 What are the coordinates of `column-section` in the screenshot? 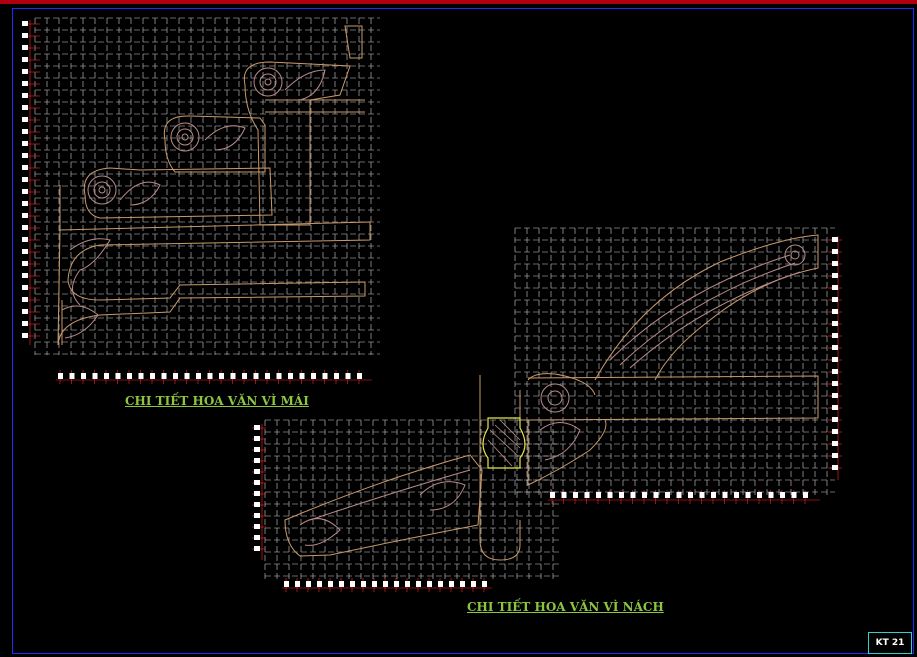 It's located at (504, 443).